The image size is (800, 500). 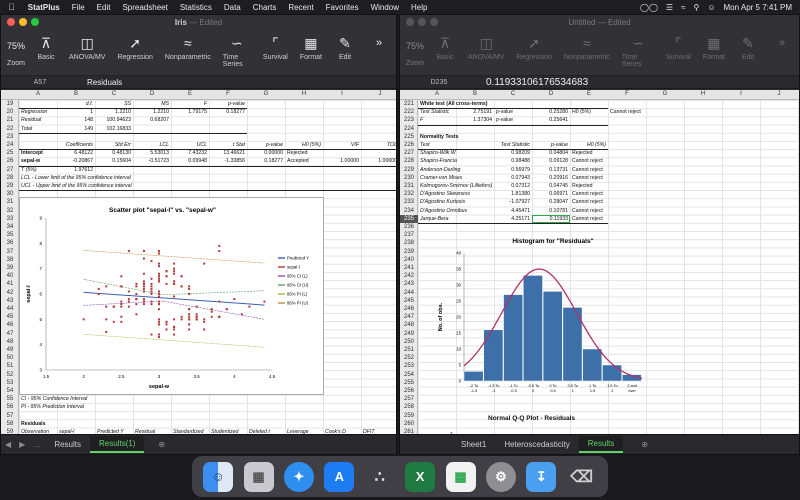 What do you see at coordinates (113, 129) in the screenshot?
I see `cell: 102.16833` at bounding box center [113, 129].